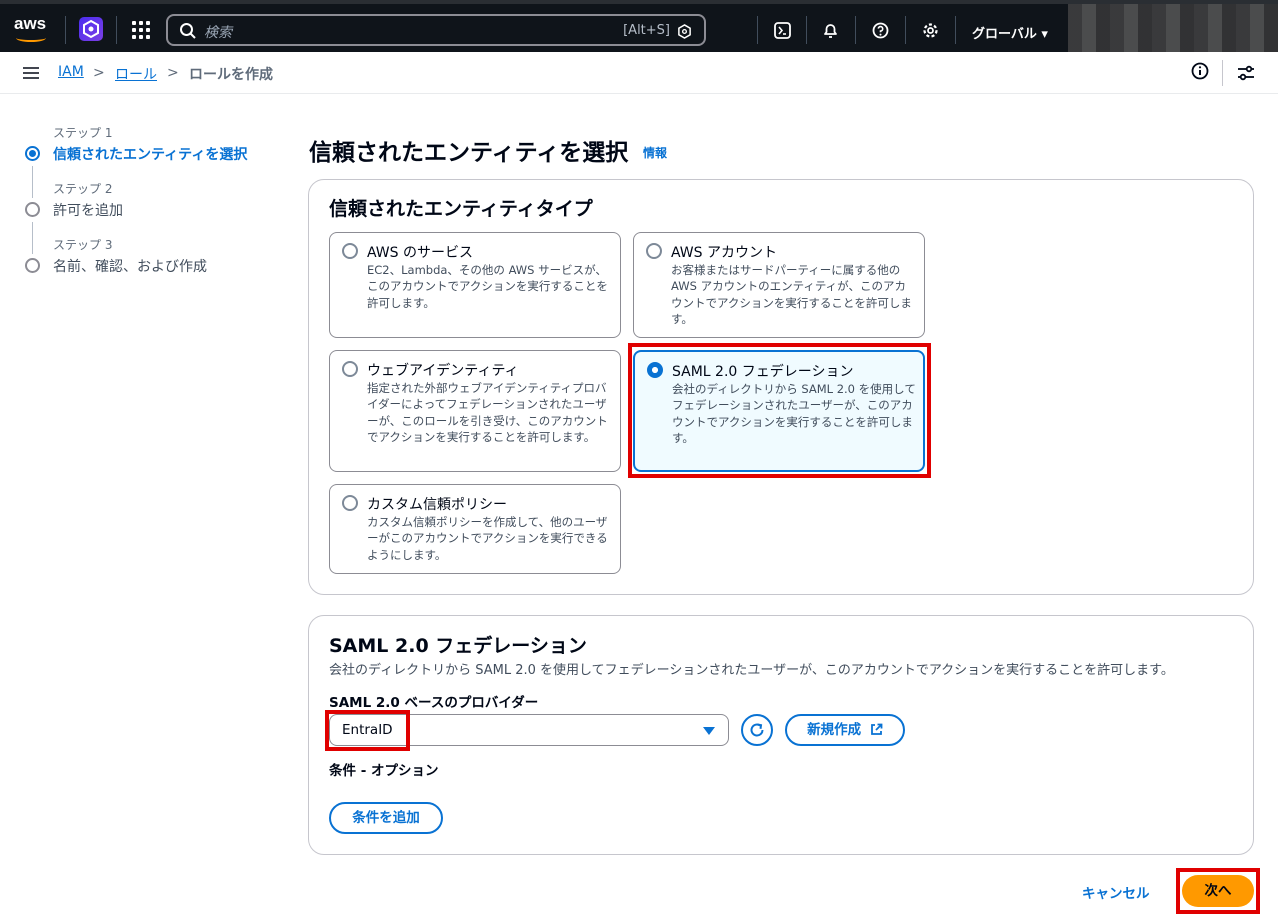  What do you see at coordinates (31, 74) in the screenshot?
I see `menu-icon` at bounding box center [31, 74].